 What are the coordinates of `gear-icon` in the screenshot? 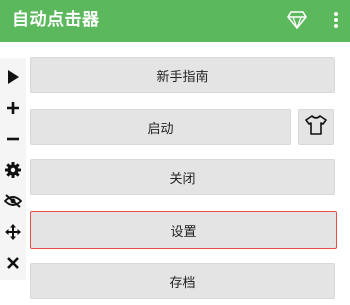 It's located at (13, 170).